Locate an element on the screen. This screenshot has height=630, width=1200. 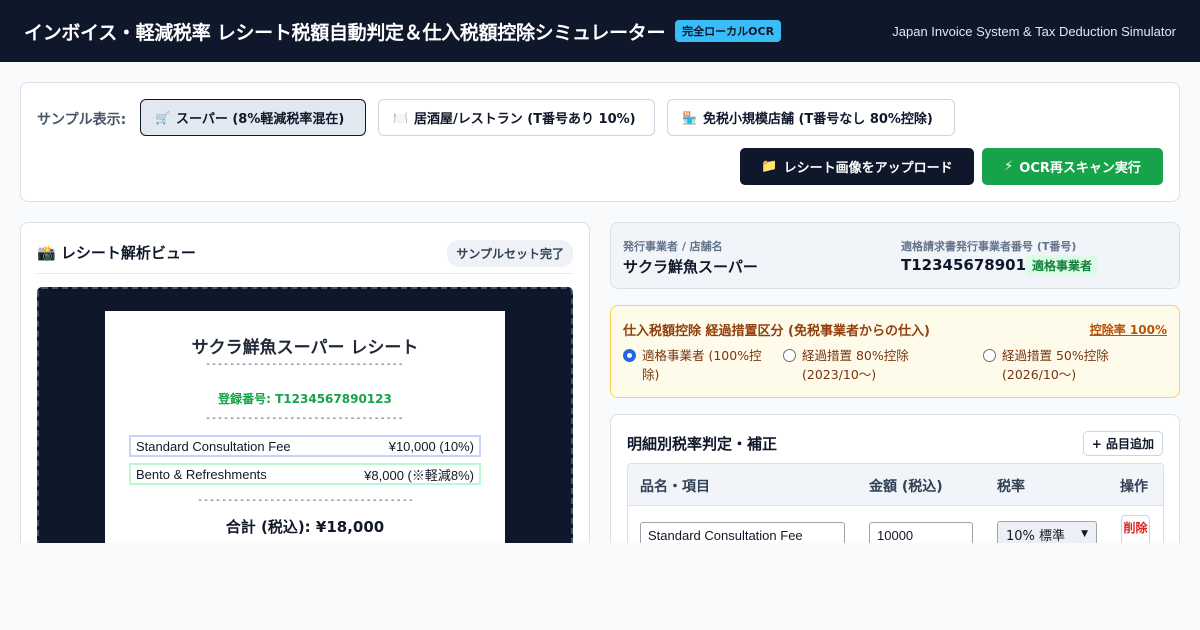
viewer-title: 📸 レシート解析ビュー is located at coordinates (116, 252).